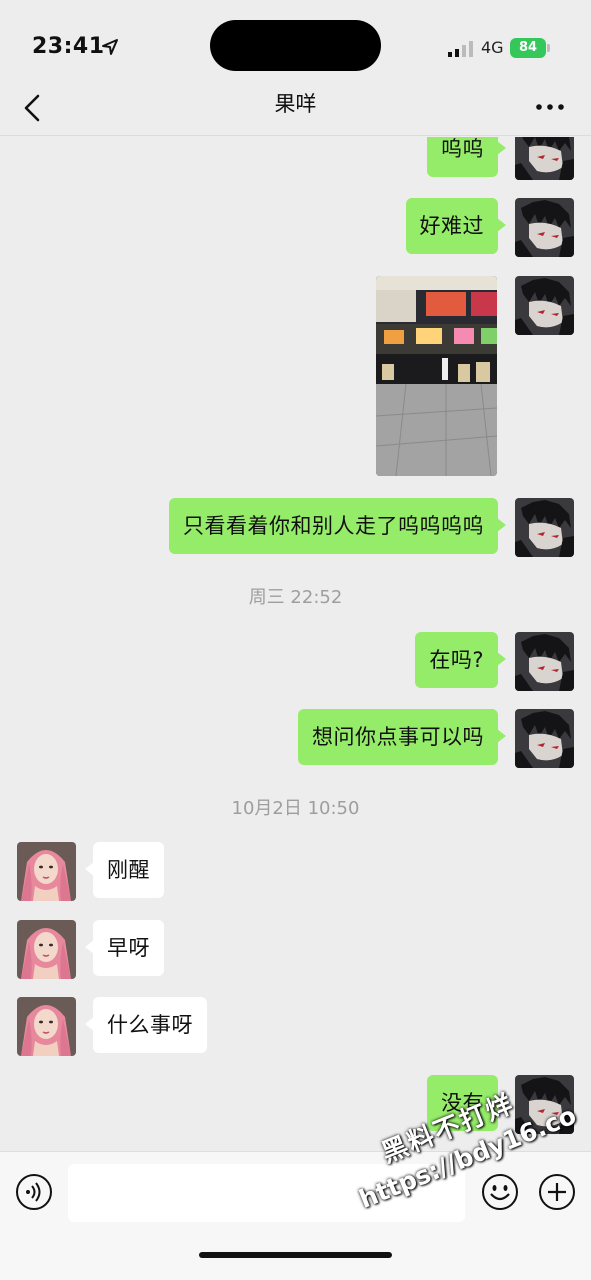 The width and height of the screenshot is (591, 1280). I want to click on message-row: 刚醒, so click(90, 871).